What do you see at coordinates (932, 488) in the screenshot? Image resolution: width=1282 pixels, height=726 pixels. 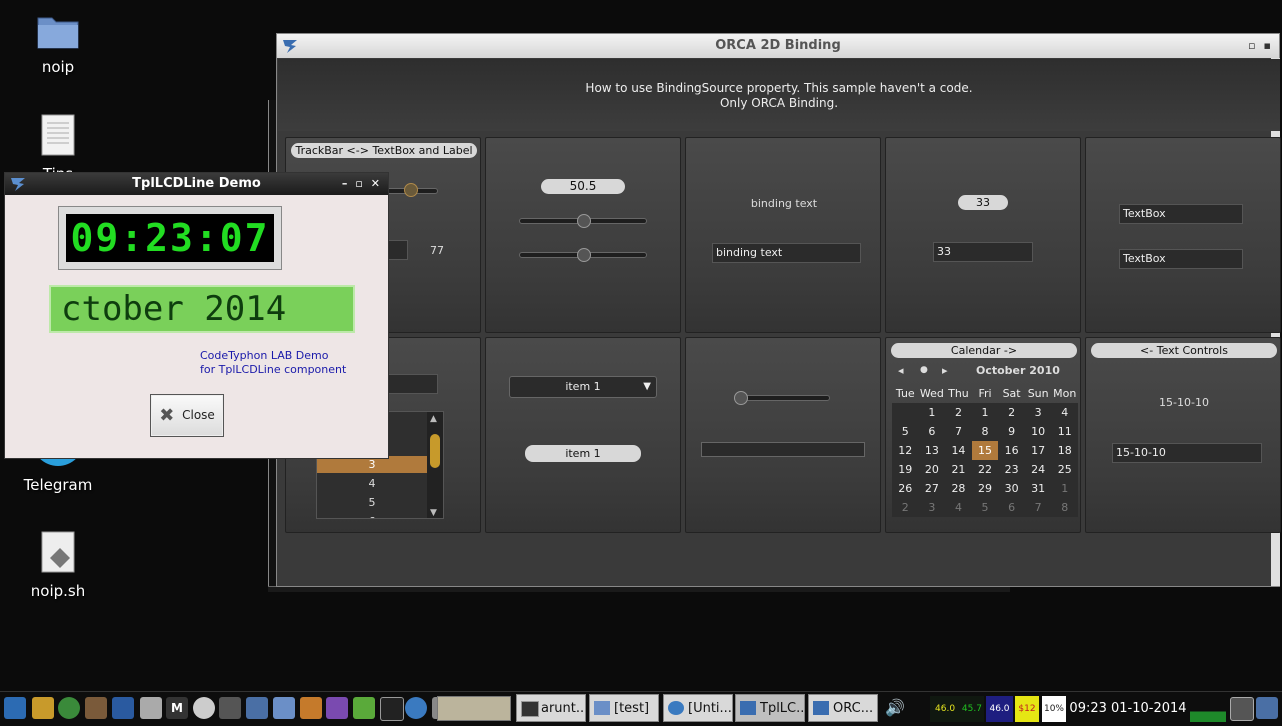 I see `calendar-day: 27` at bounding box center [932, 488].